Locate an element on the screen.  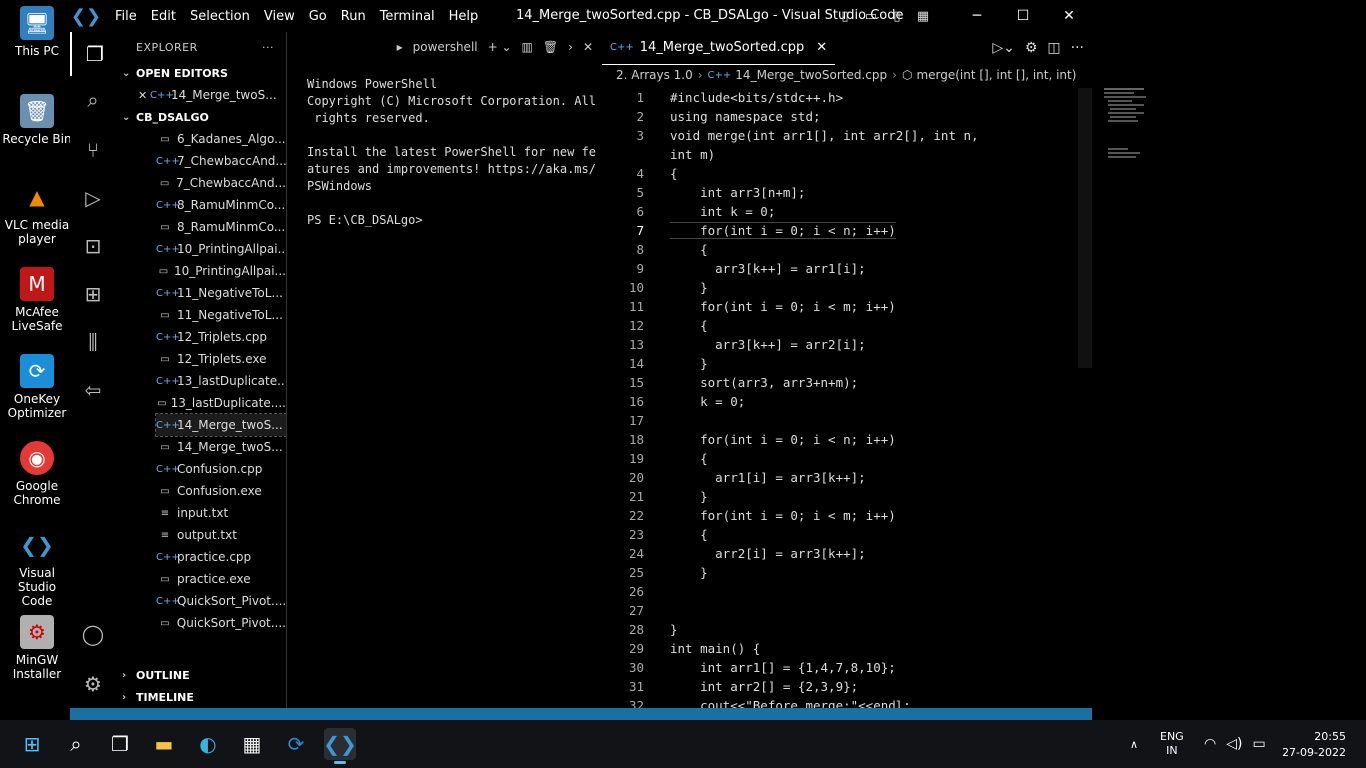
code-line: 23 { is located at coordinates (812, 534).